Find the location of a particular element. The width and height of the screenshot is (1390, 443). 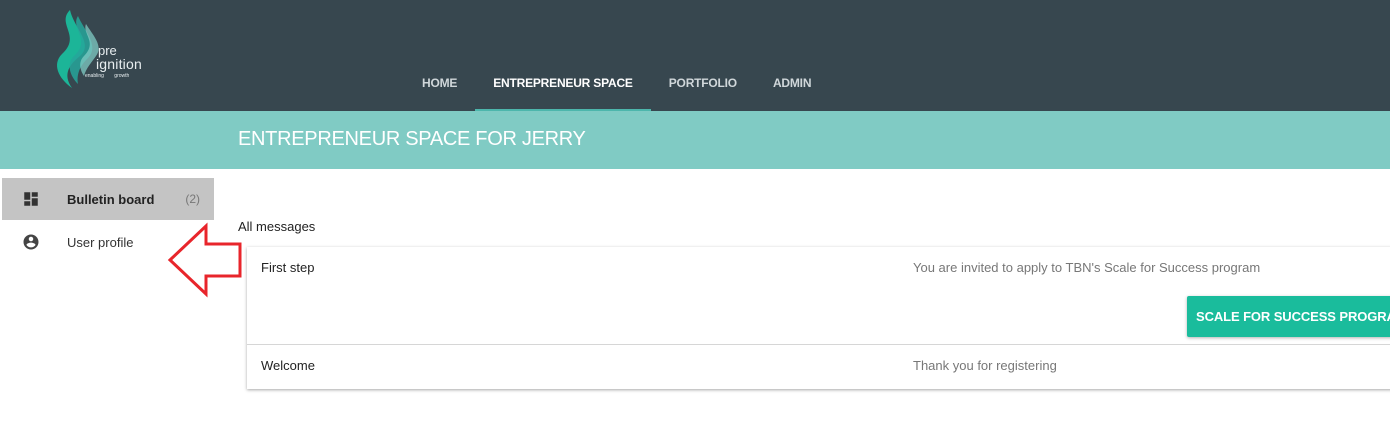

sidebar: Bulletin board (2) User profile is located at coordinates (111, 306).